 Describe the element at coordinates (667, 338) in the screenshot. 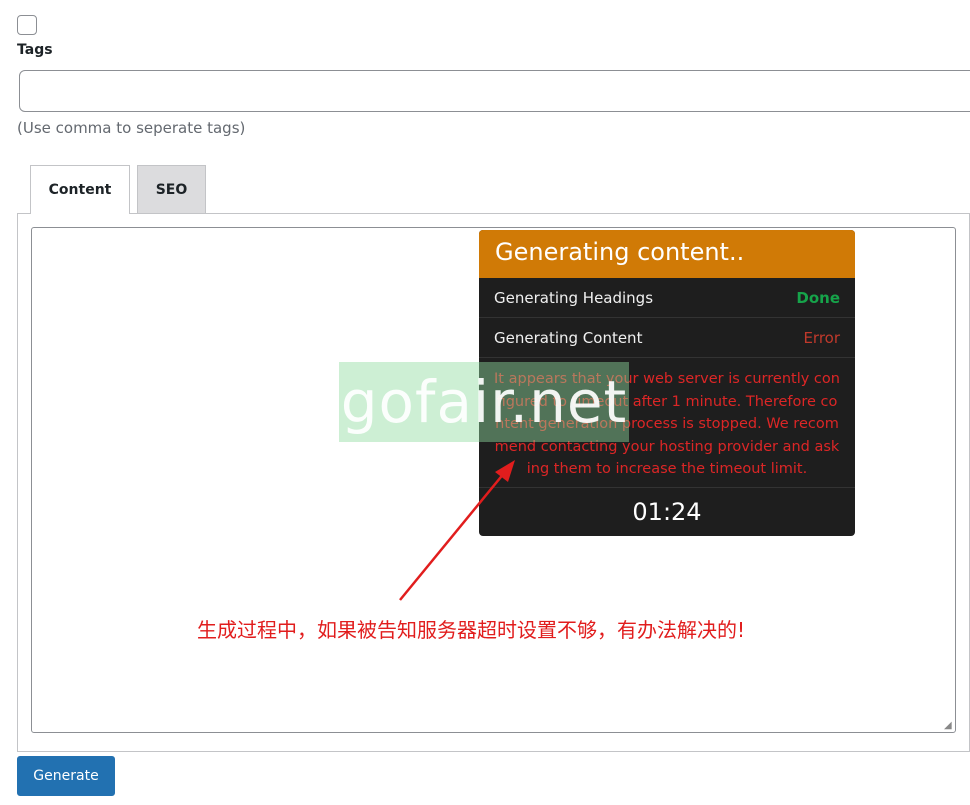

I see `step-row-content: Generating Content Error` at that location.